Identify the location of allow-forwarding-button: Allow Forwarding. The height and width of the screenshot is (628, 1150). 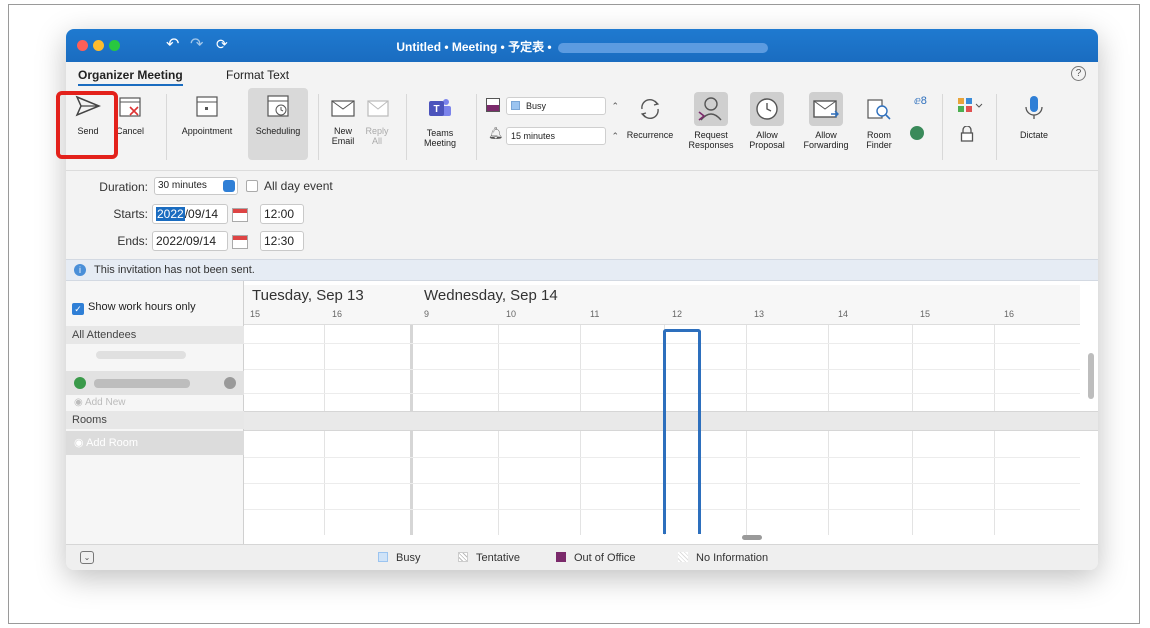
(826, 119).